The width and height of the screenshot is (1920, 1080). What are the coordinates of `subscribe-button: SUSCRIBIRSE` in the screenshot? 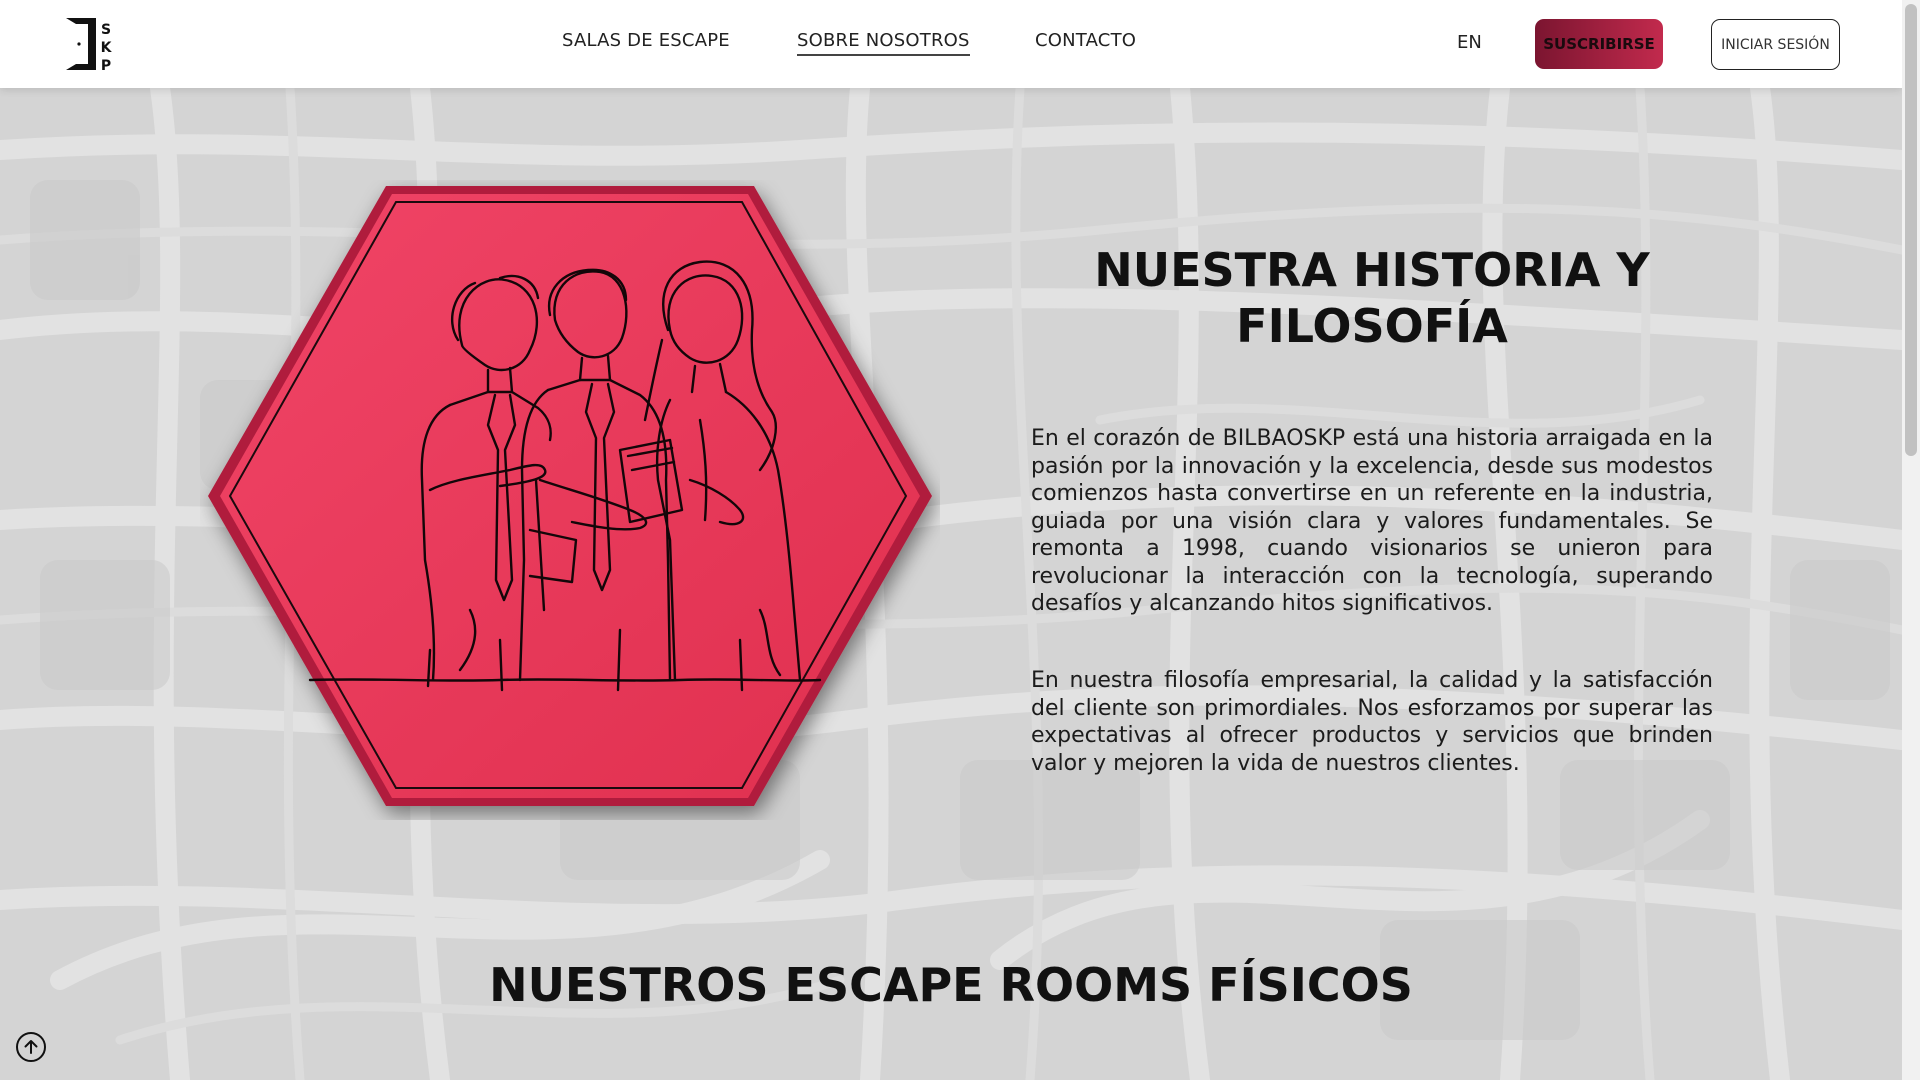 It's located at (1599, 44).